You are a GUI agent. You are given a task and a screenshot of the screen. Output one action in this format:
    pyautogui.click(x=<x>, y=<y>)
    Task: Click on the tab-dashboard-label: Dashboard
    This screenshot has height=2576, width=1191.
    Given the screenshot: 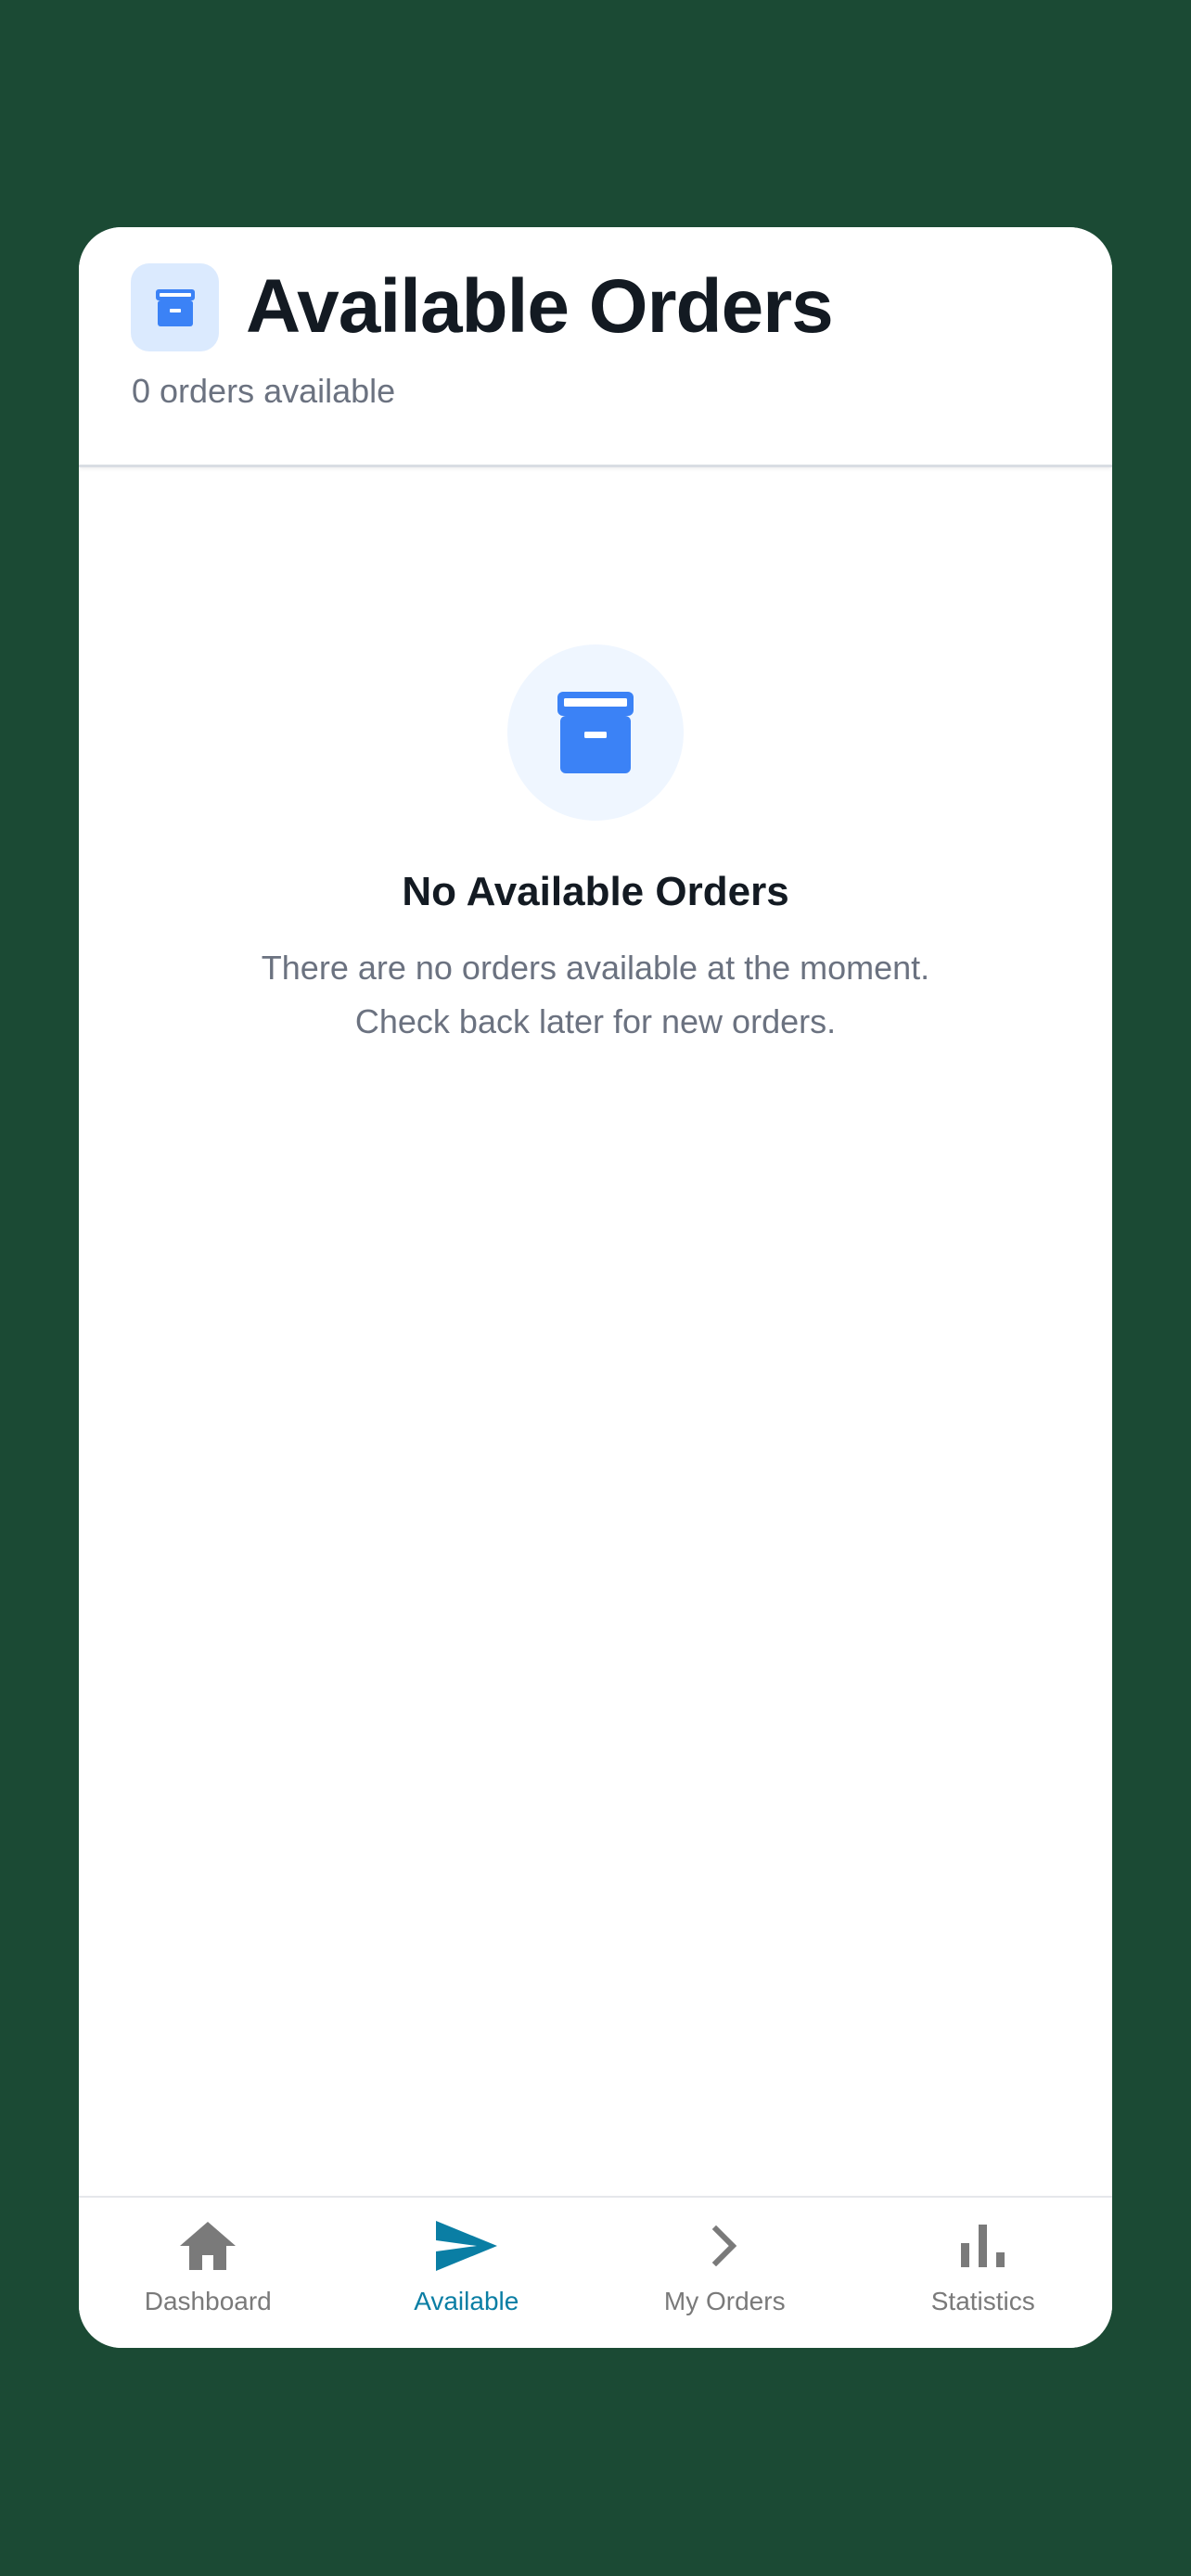 What is the action you would take?
    pyautogui.click(x=208, y=2301)
    